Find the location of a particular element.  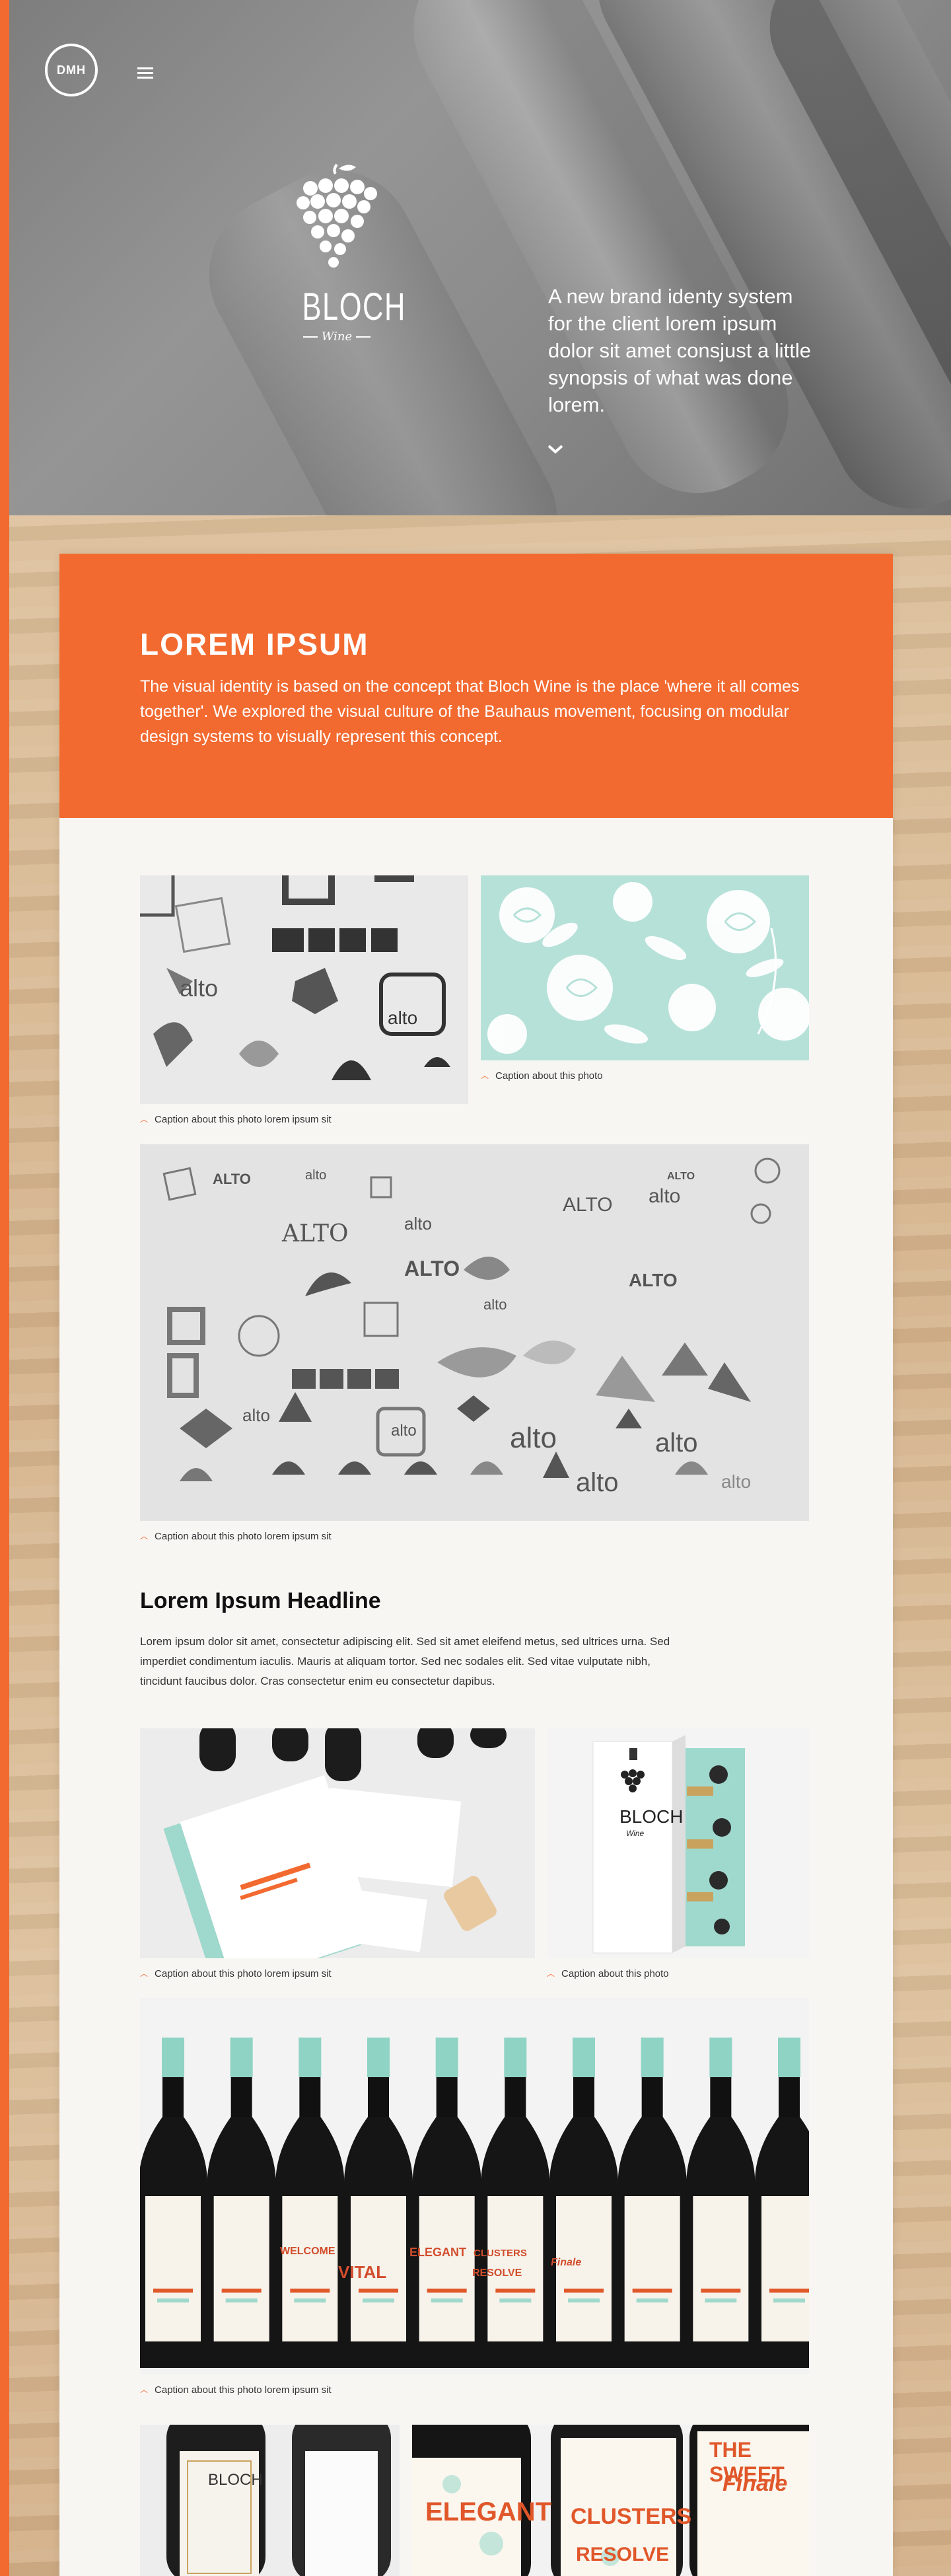

bottles-svg is located at coordinates (474, 2203).